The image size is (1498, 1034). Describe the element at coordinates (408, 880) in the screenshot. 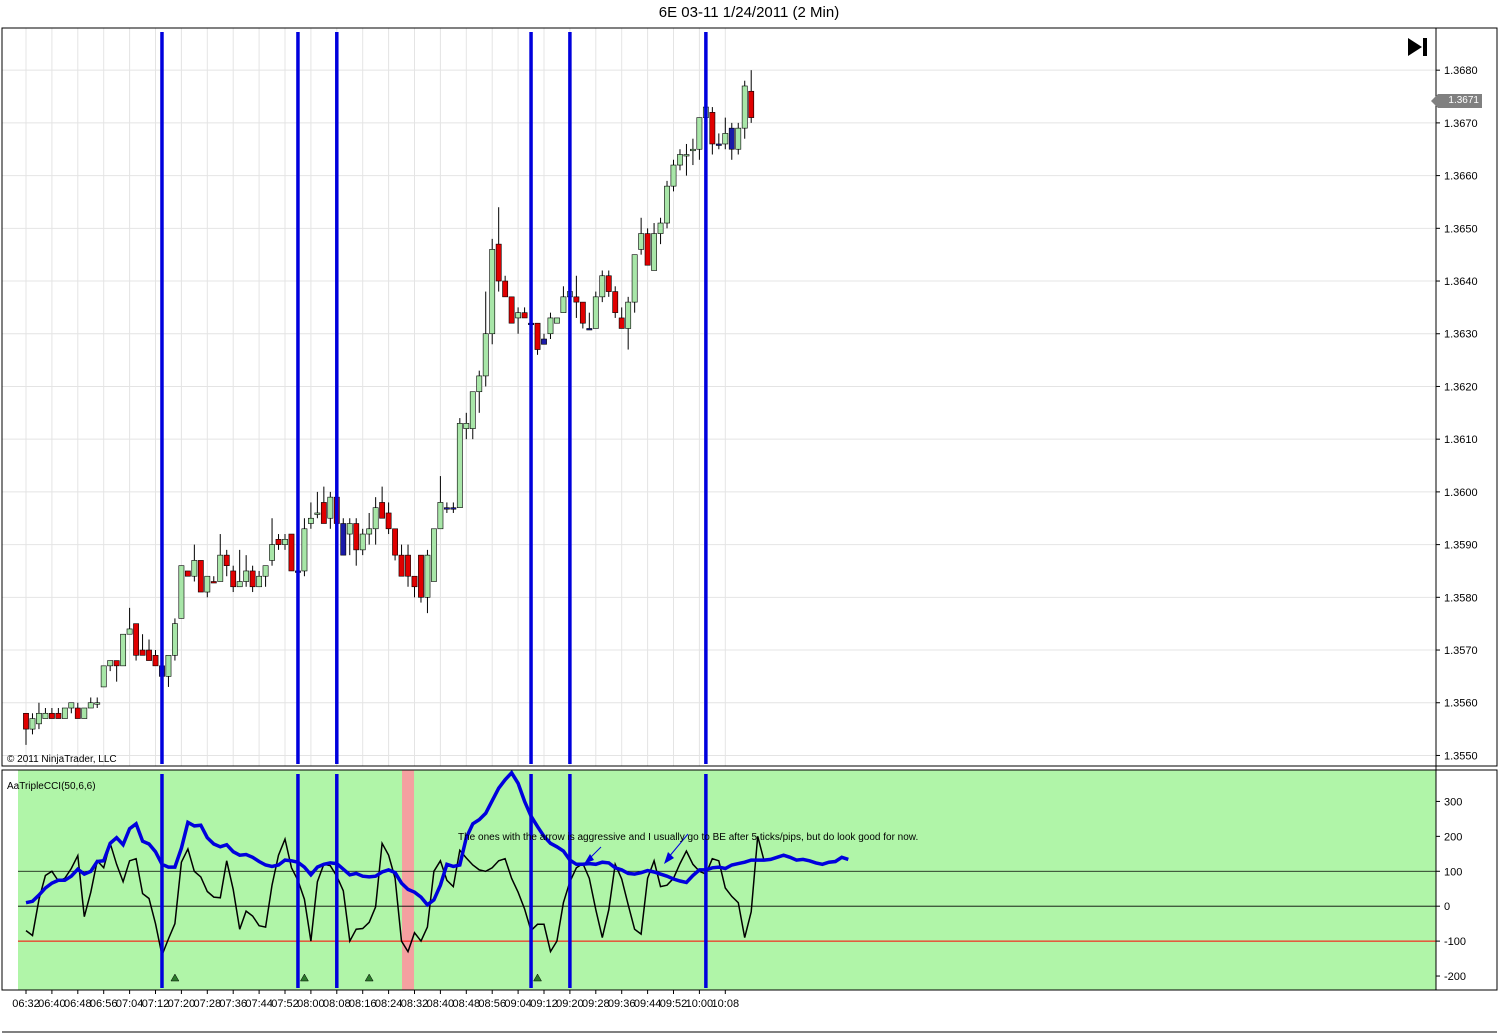

I see `indicator-highlight-bar` at that location.